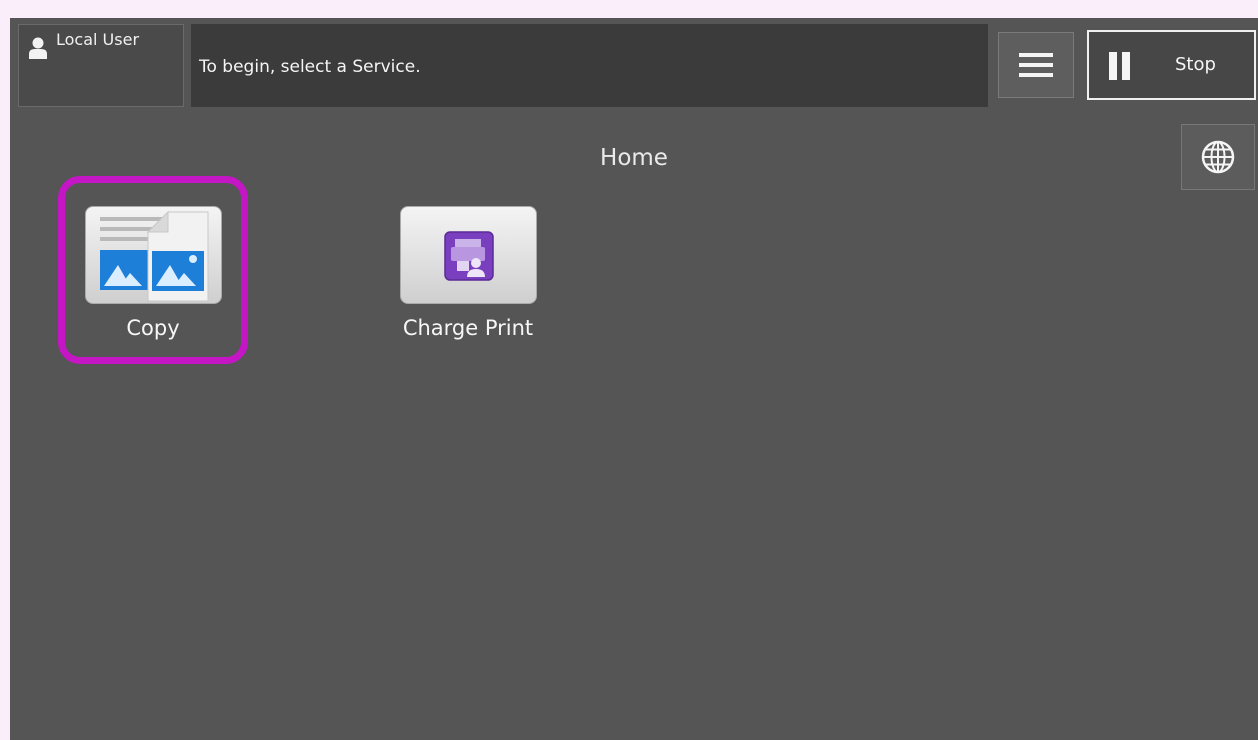 The width and height of the screenshot is (1258, 740). Describe the element at coordinates (310, 67) in the screenshot. I see `status-message: To begin, select a Service.` at that location.